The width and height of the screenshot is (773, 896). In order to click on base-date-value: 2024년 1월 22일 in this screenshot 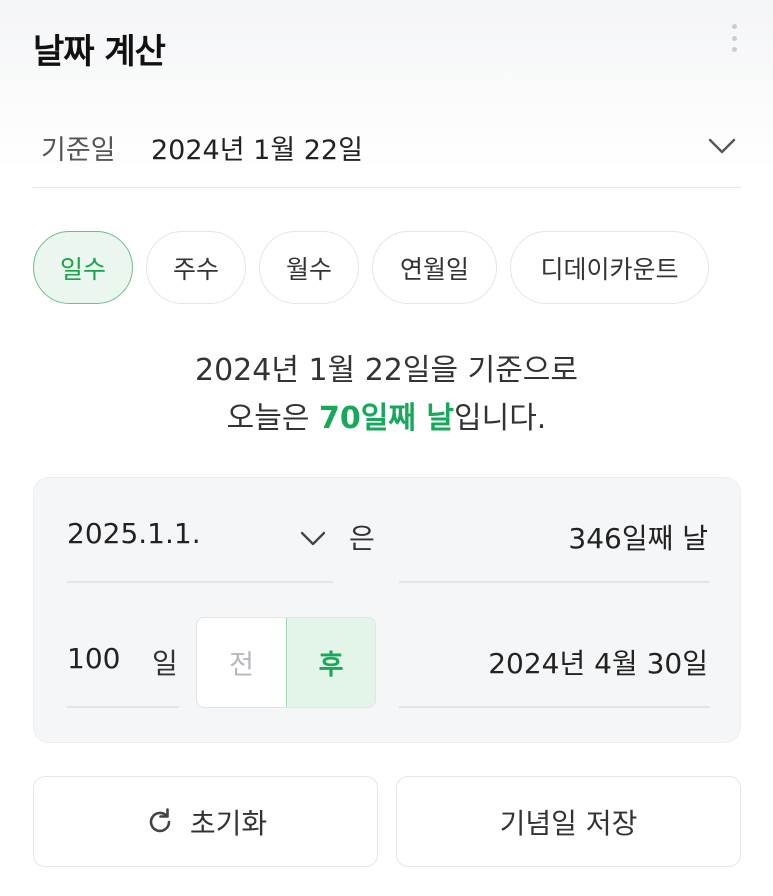, I will do `click(257, 150)`.